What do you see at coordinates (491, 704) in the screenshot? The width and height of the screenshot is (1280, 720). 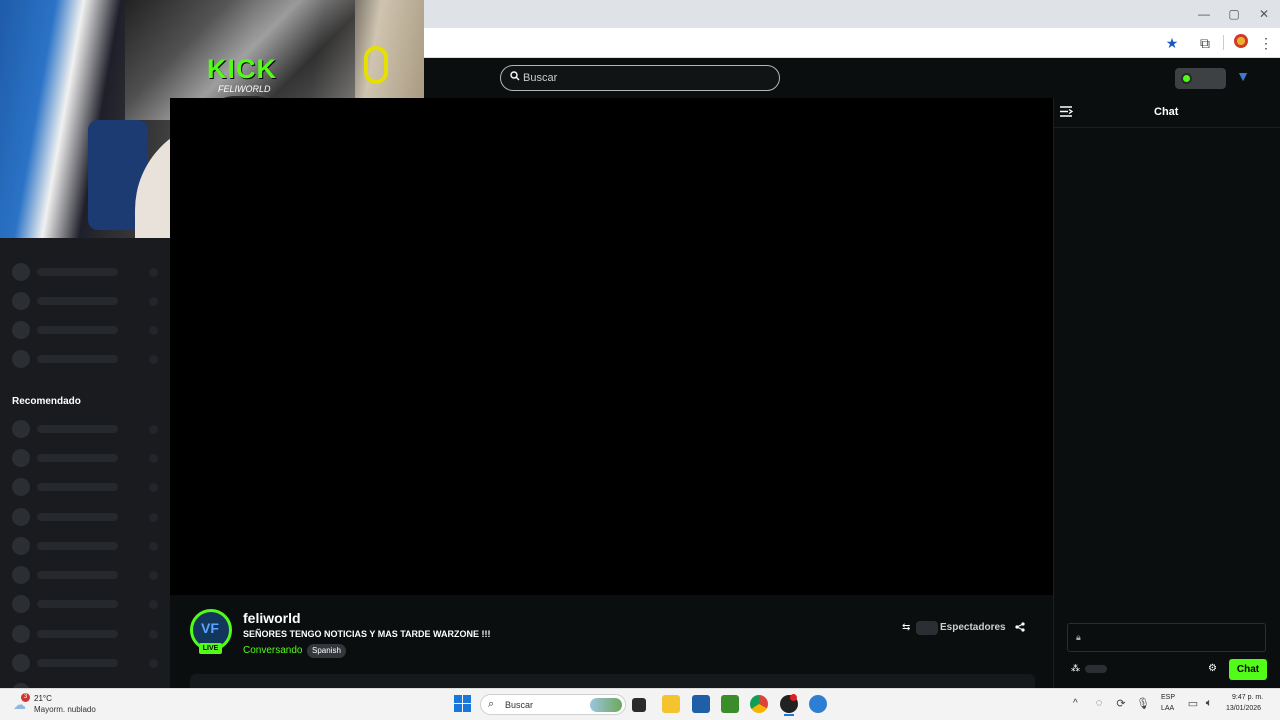 I see `search-icon: ⌕` at bounding box center [491, 704].